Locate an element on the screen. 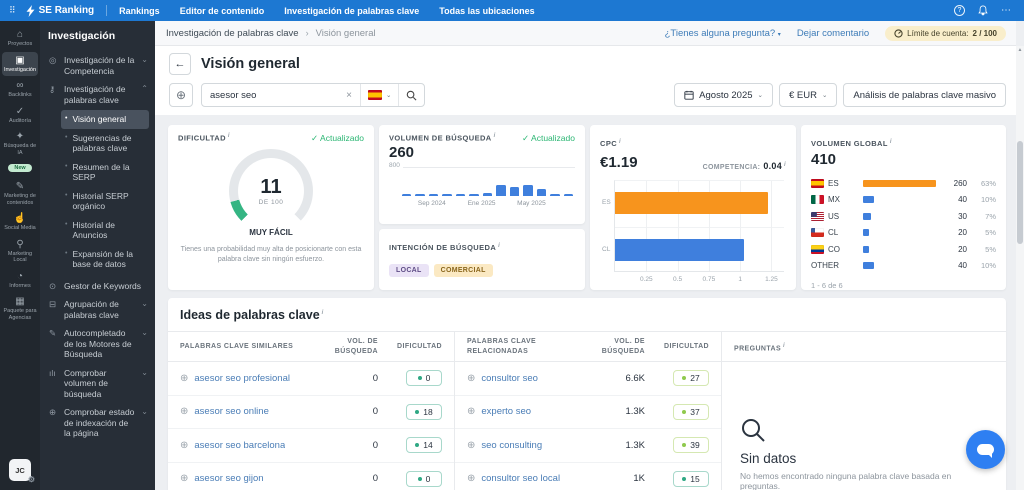  account-limit-badge: Límite de cuenta: 2 / 100 is located at coordinates (945, 33).